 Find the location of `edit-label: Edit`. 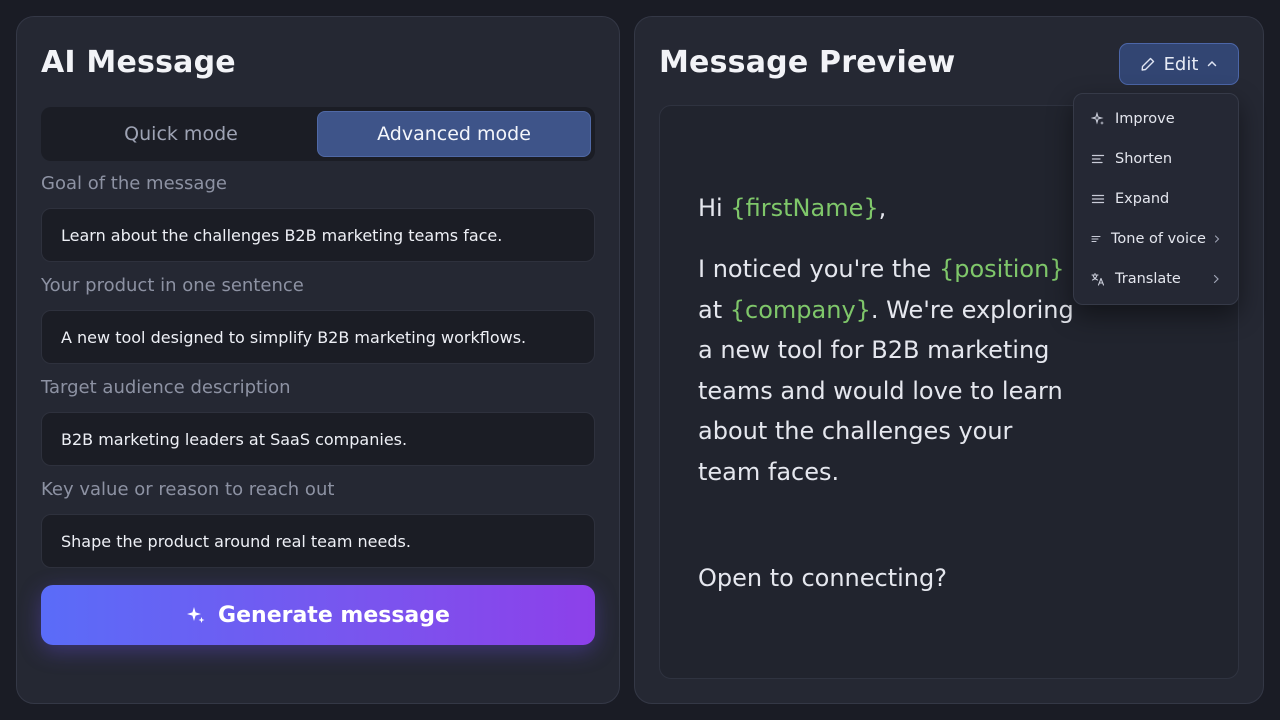

edit-label: Edit is located at coordinates (1181, 64).